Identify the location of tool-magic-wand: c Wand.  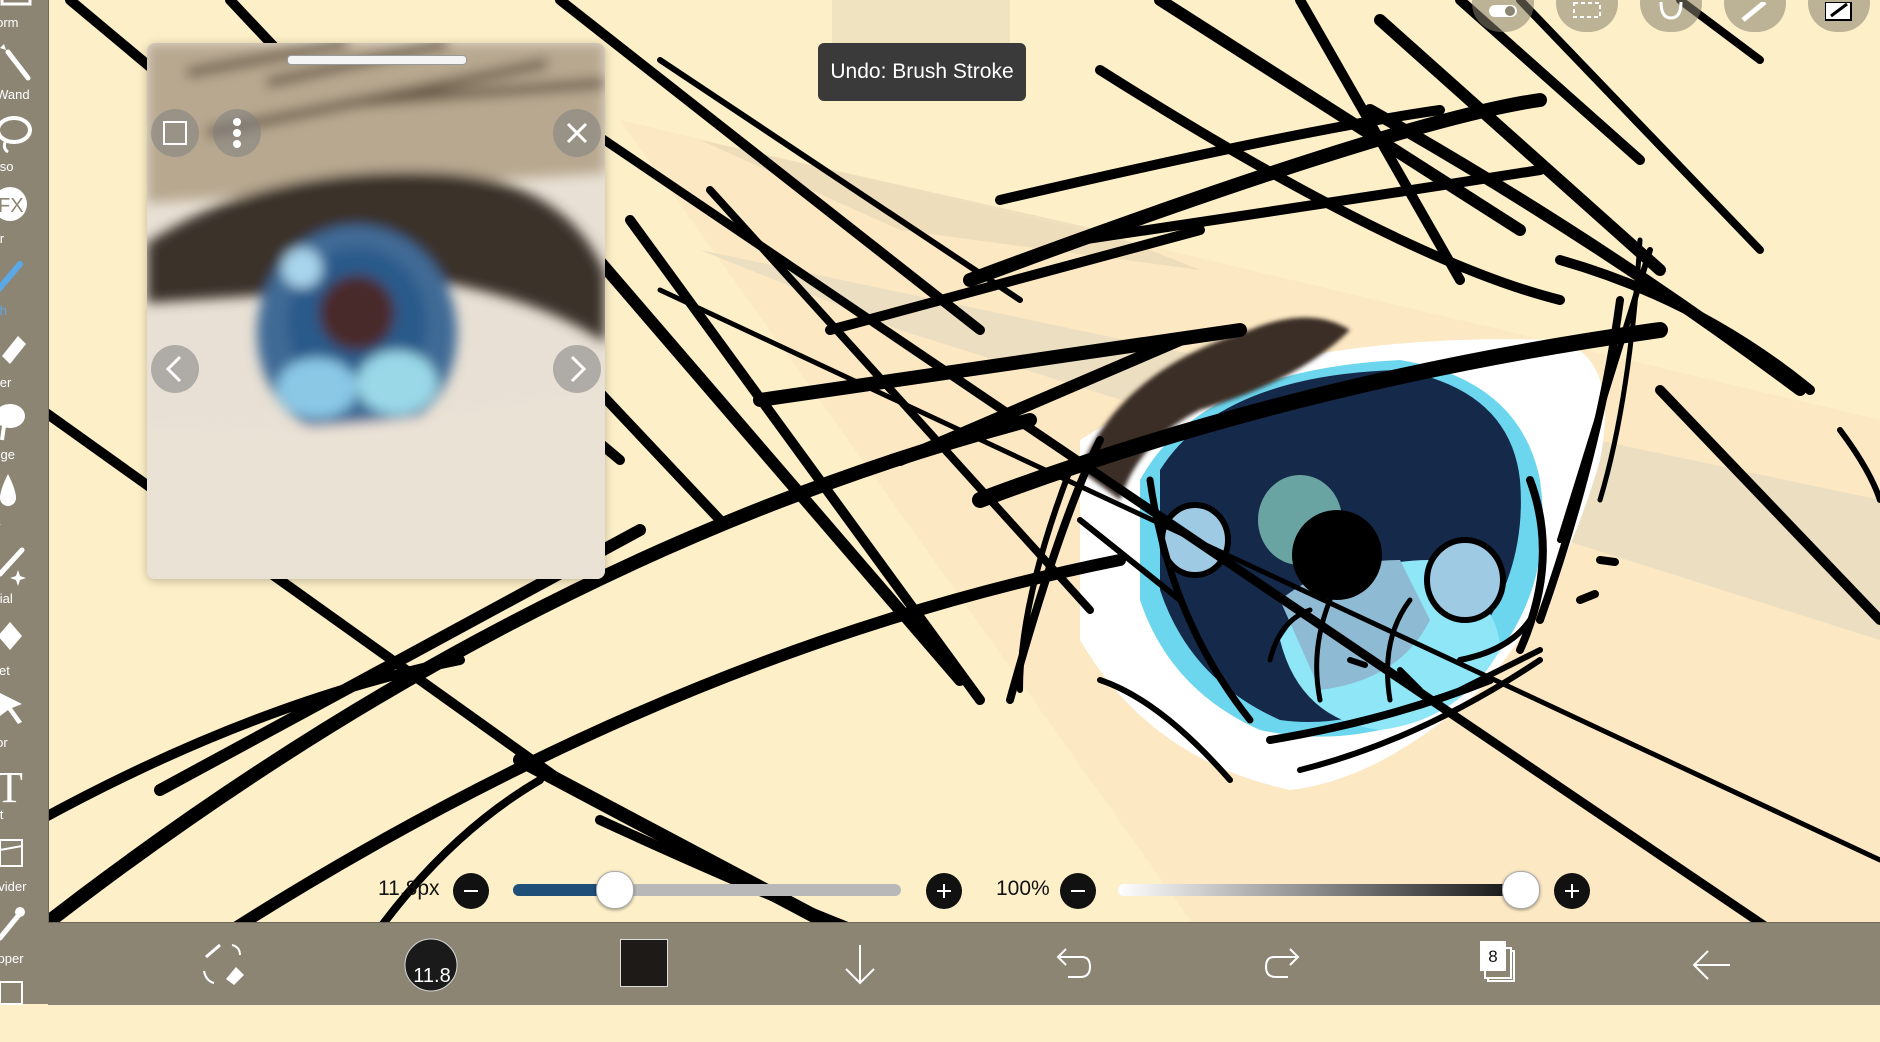
(24, 70).